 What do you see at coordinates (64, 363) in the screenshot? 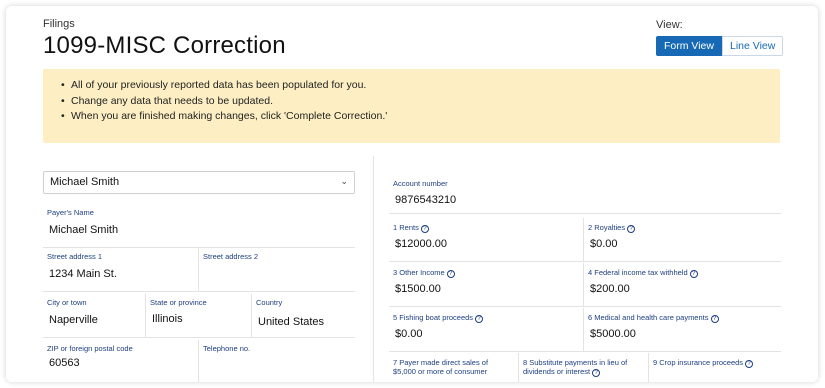
I see `zip-value: 60563` at bounding box center [64, 363].